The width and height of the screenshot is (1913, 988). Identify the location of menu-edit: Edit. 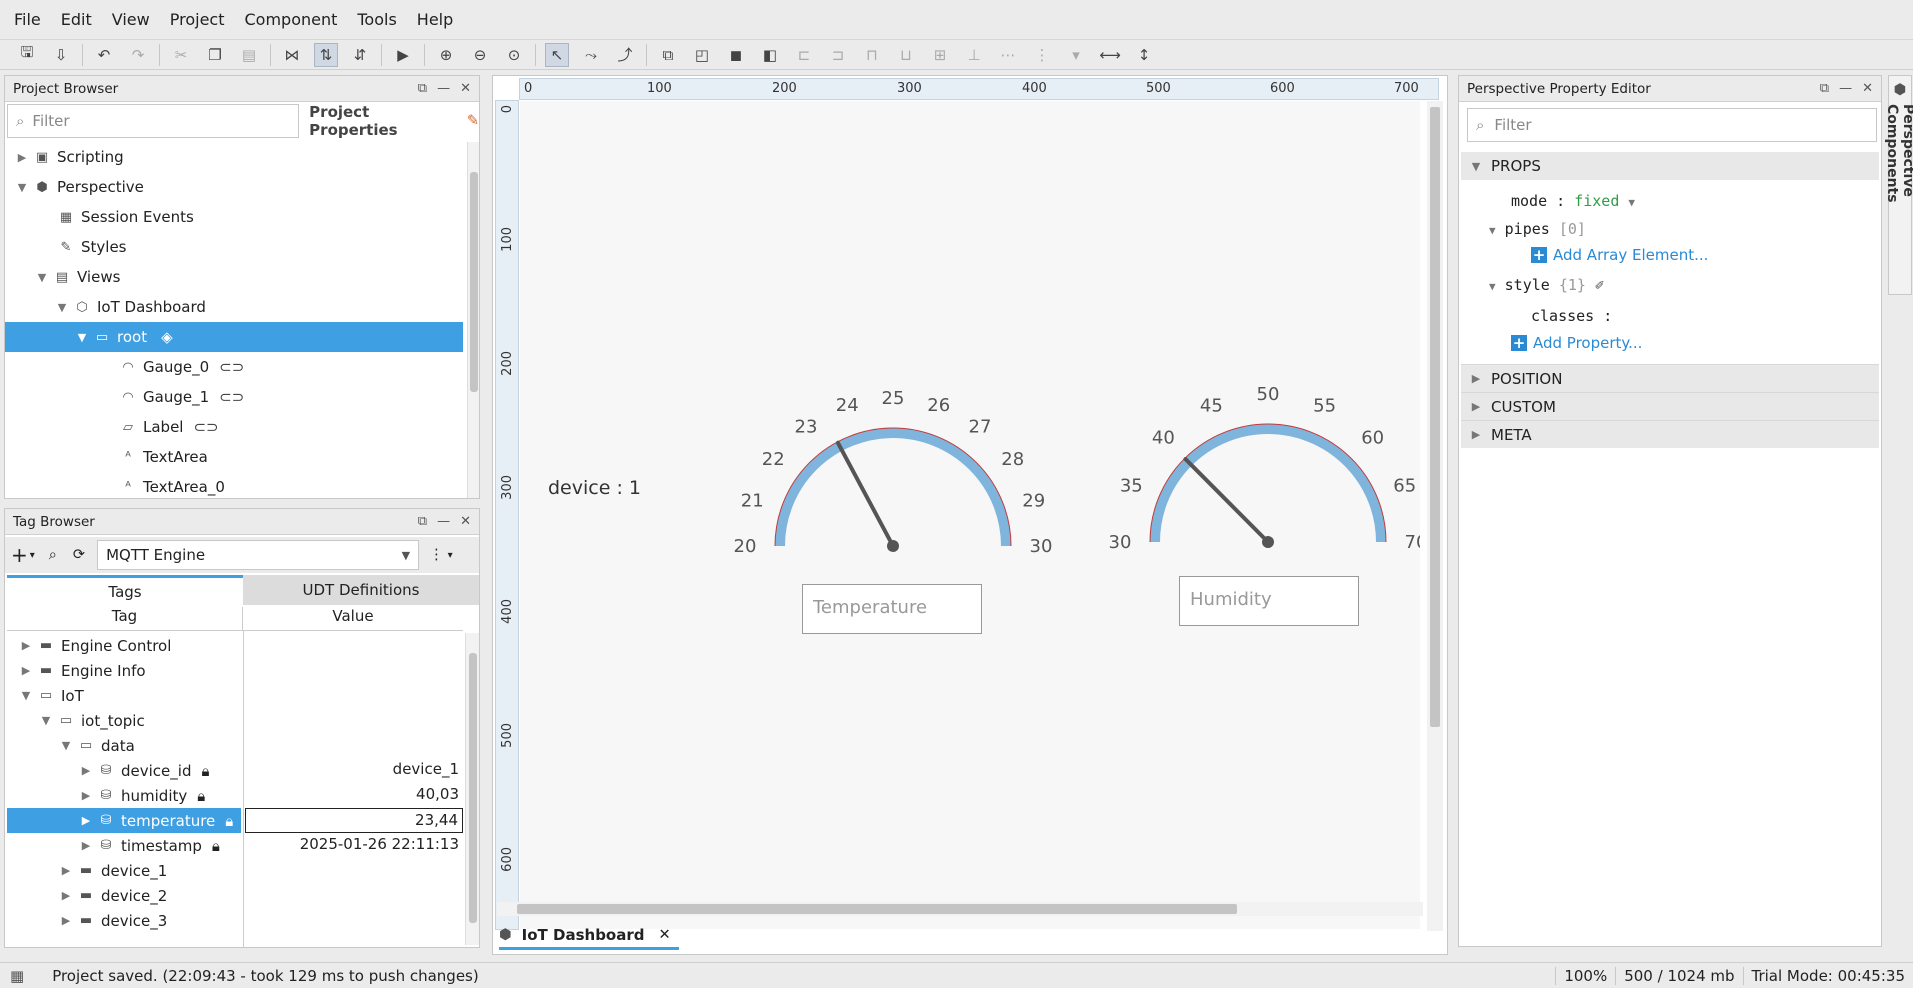
(76, 19).